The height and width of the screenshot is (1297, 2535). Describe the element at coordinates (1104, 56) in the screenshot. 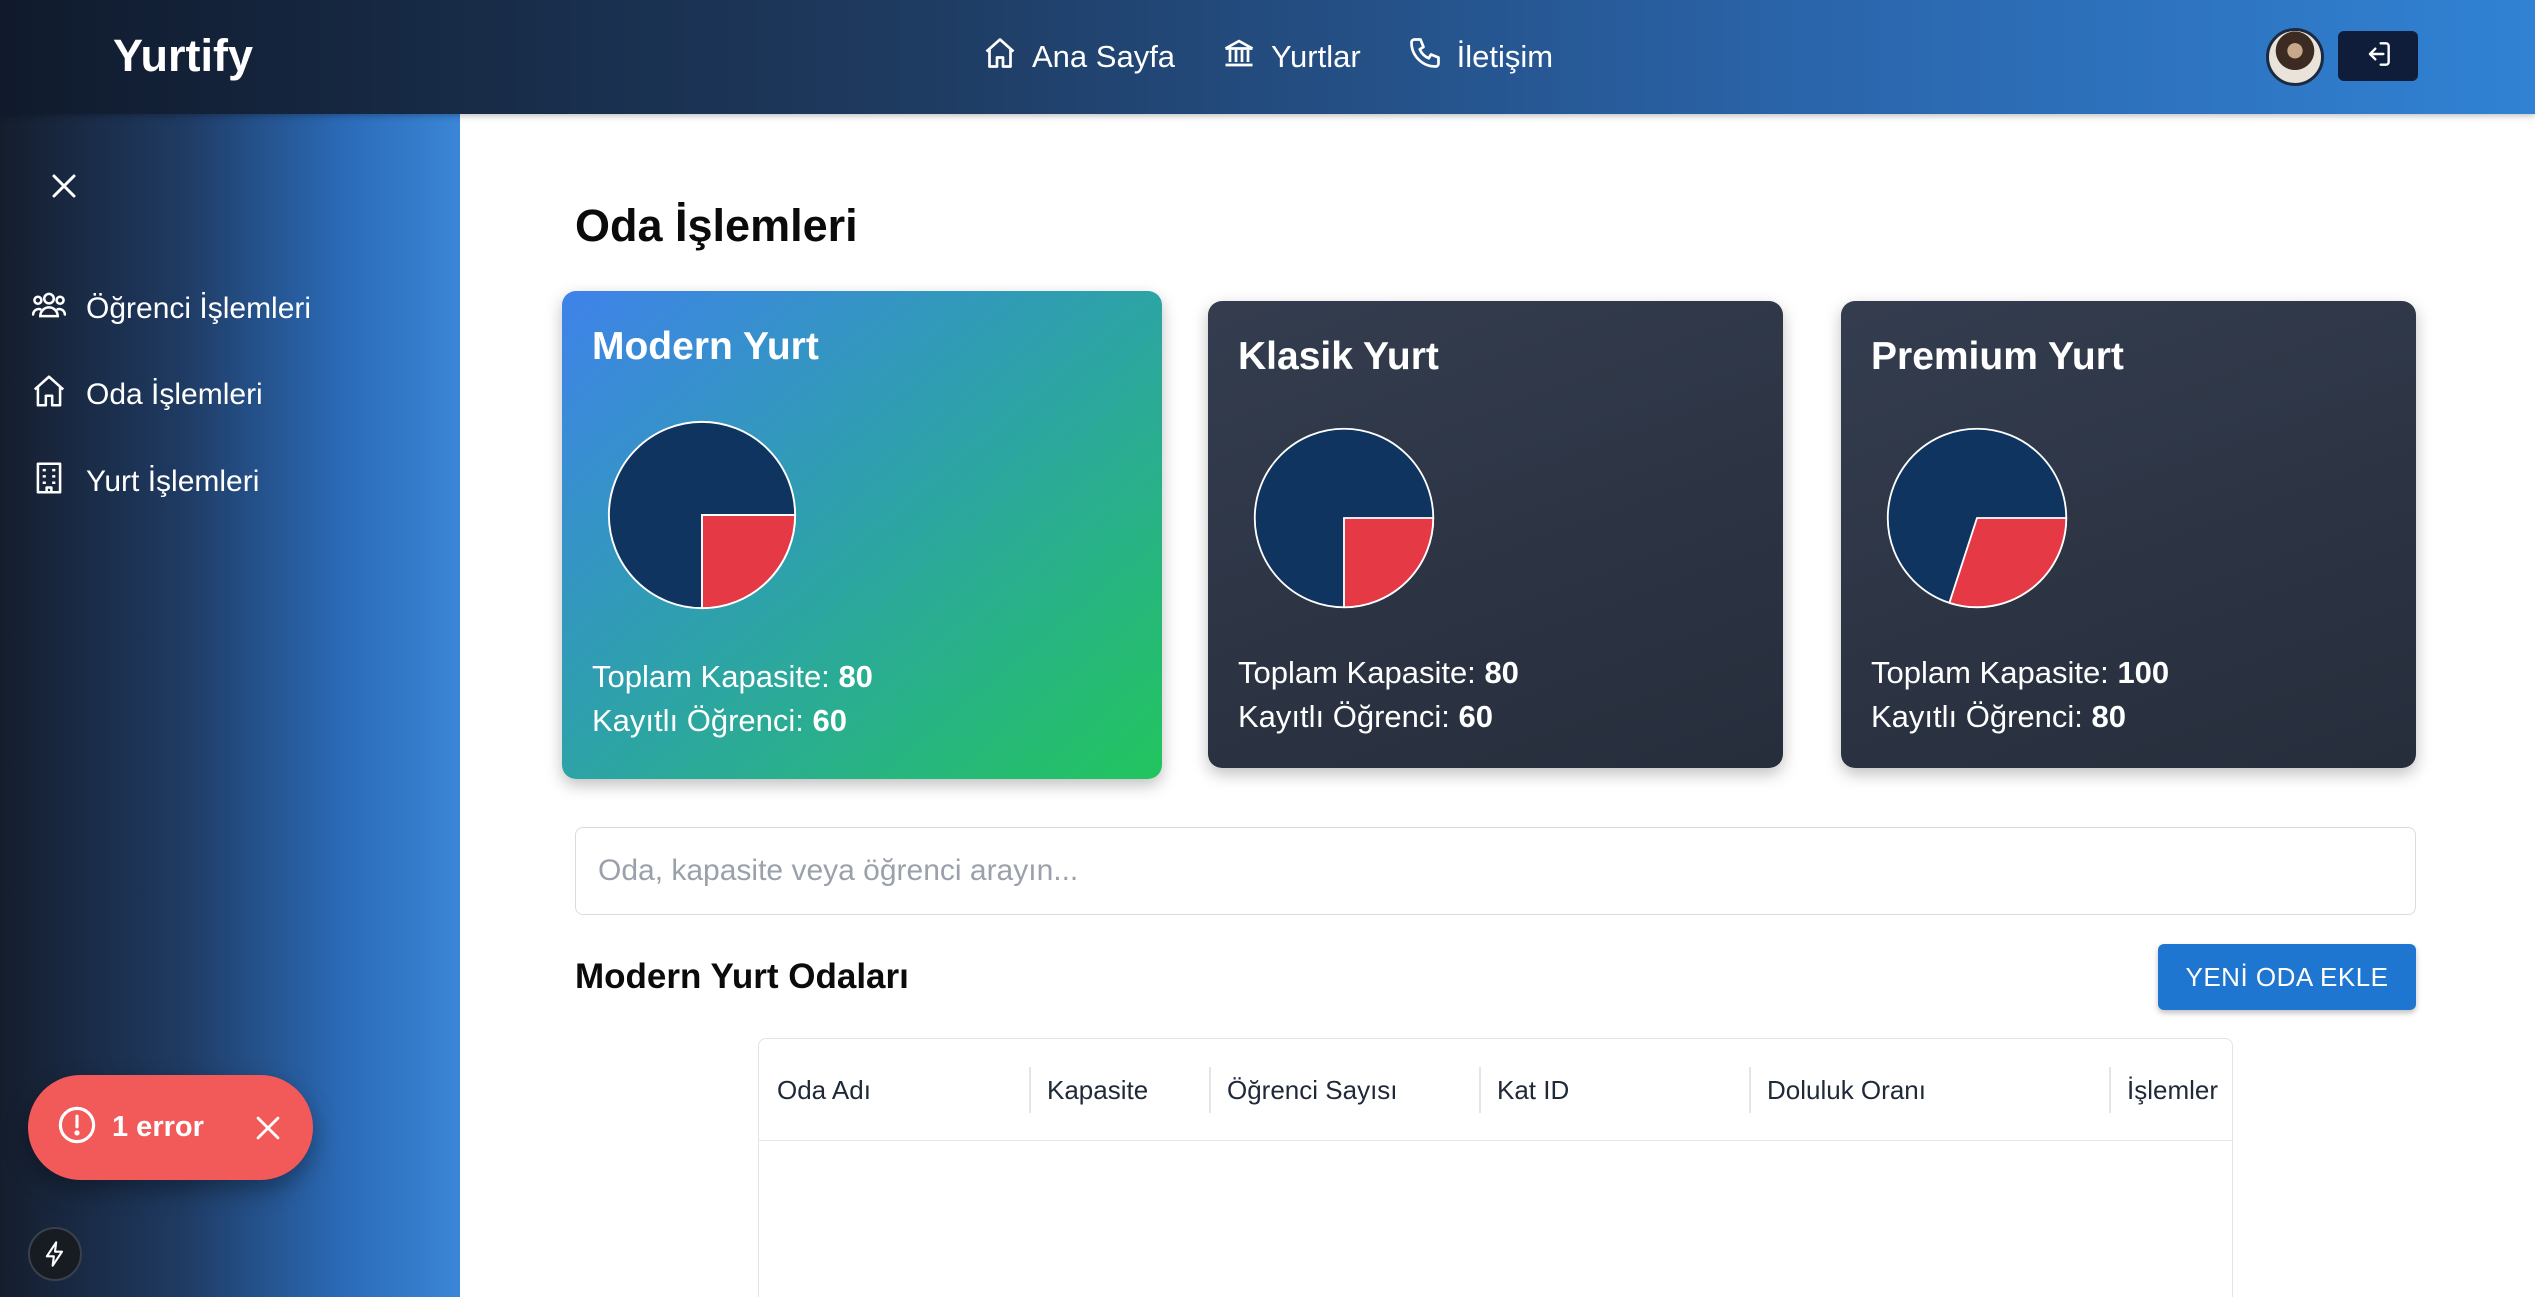

I see `nav-home-label: Ana Sayfa` at that location.